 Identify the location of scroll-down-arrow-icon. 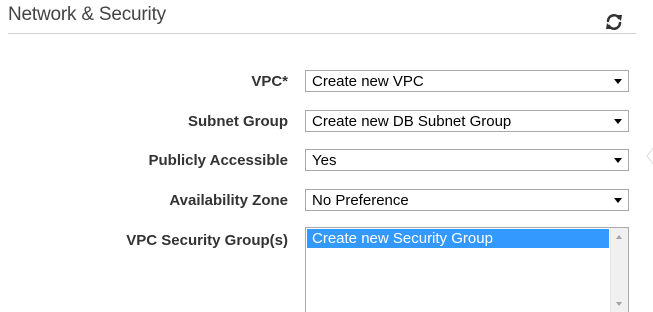
(619, 304).